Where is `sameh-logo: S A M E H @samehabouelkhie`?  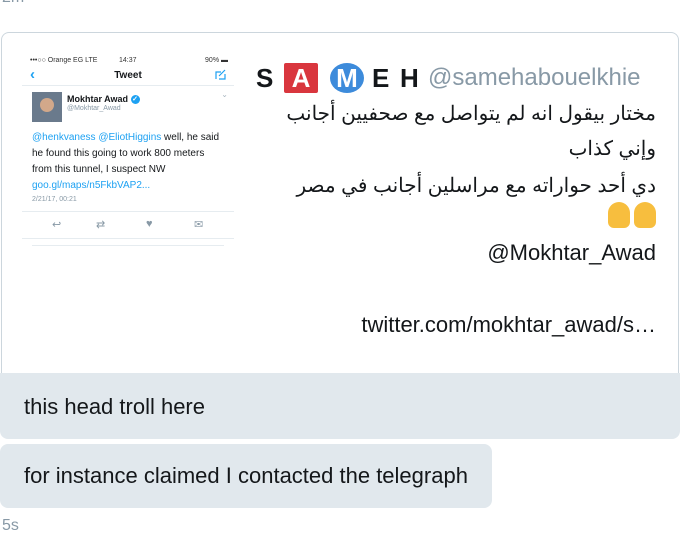 sameh-logo: S A M E H @samehabouelkhie is located at coordinates (454, 77).